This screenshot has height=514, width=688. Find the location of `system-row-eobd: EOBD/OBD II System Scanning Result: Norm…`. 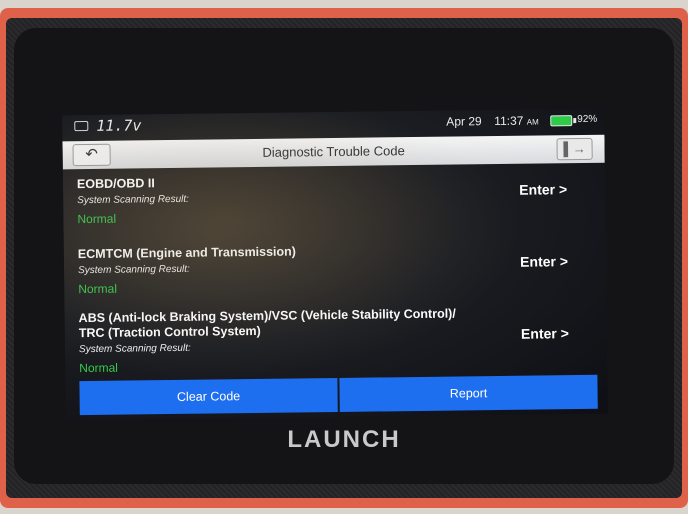

system-row-eobd: EOBD/OBD II System Scanning Result: Norm… is located at coordinates (332, 198).